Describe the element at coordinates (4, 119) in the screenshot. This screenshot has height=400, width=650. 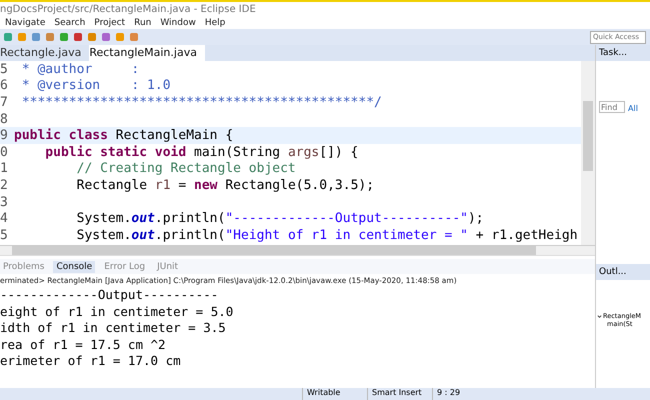
I see `line-number: 8` at that location.